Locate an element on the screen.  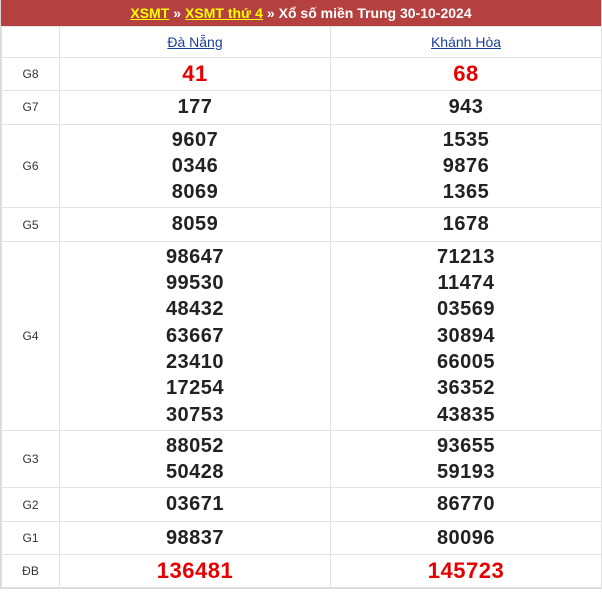
prize-label: G5 is located at coordinates (30, 224).